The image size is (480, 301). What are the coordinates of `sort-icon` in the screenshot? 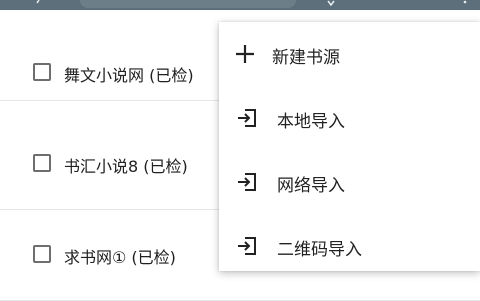 It's located at (331, 3).